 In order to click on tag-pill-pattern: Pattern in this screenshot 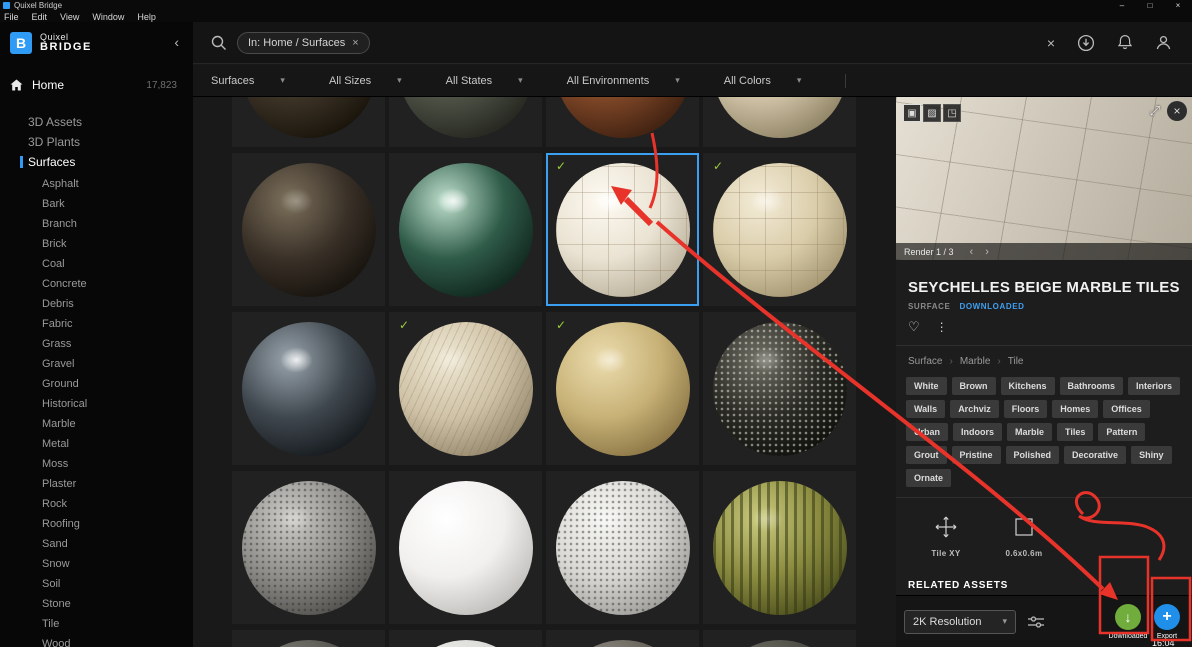, I will do `click(1122, 432)`.